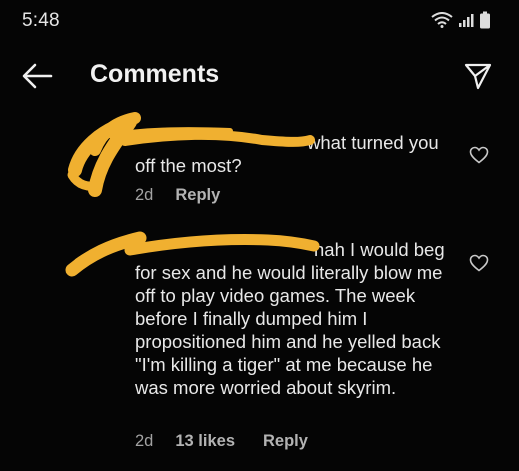 The image size is (519, 471). Describe the element at coordinates (442, 20) in the screenshot. I see `wifi-icon` at that location.